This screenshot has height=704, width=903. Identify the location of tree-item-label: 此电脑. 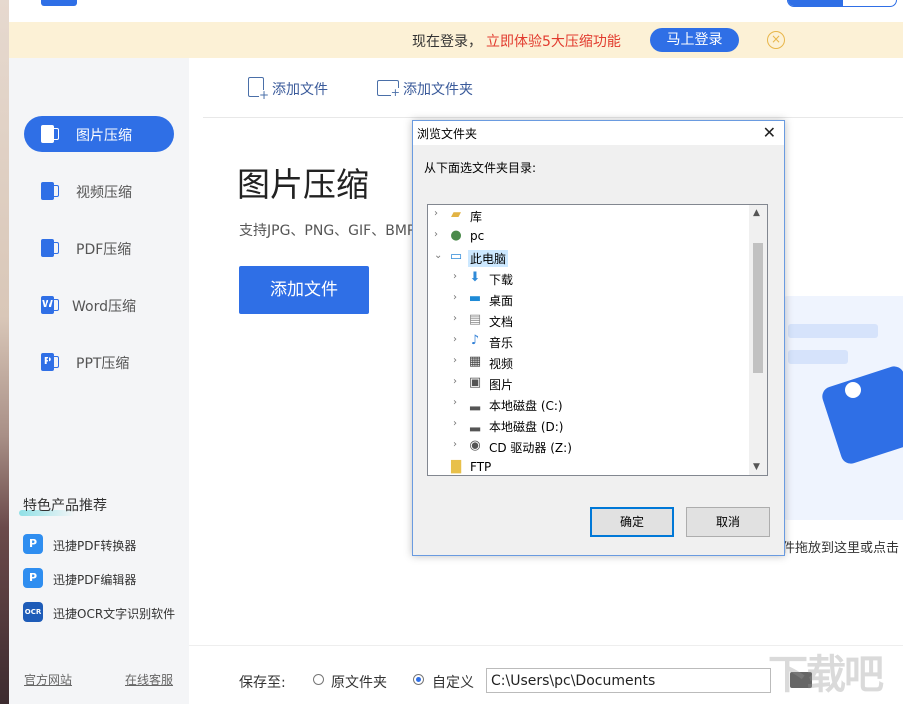
(488, 258).